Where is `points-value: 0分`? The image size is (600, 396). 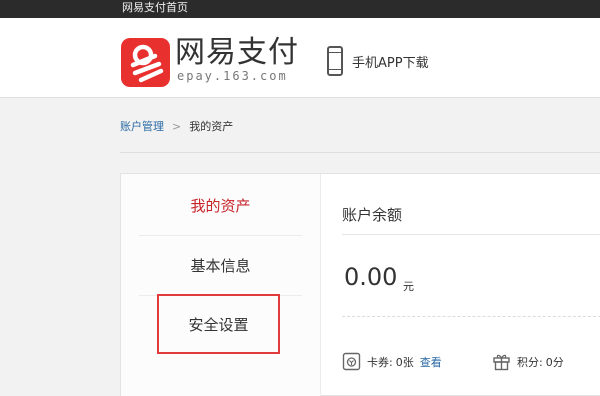
points-value: 0分 is located at coordinates (554, 362).